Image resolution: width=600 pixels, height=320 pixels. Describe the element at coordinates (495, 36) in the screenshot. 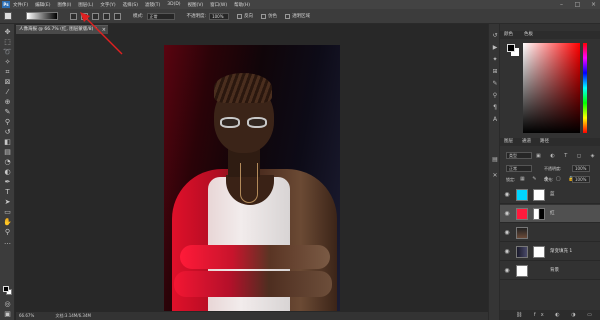

I see `history-panel-icon: ↺` at that location.